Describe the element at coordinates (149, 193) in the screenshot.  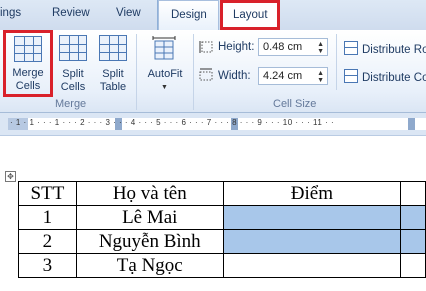
I see `table-header-cell: Họ và tên` at that location.